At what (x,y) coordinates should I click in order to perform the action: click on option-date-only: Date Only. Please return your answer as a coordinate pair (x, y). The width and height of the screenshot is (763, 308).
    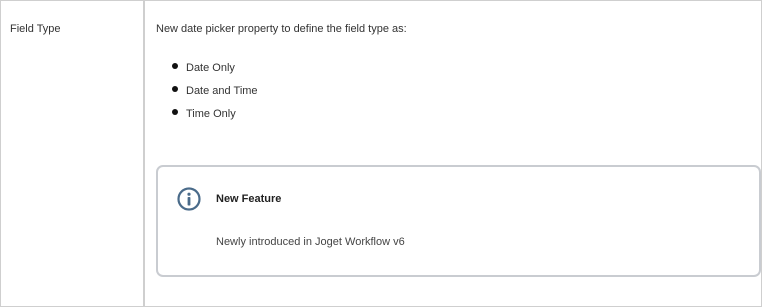
    Looking at the image, I should click on (210, 68).